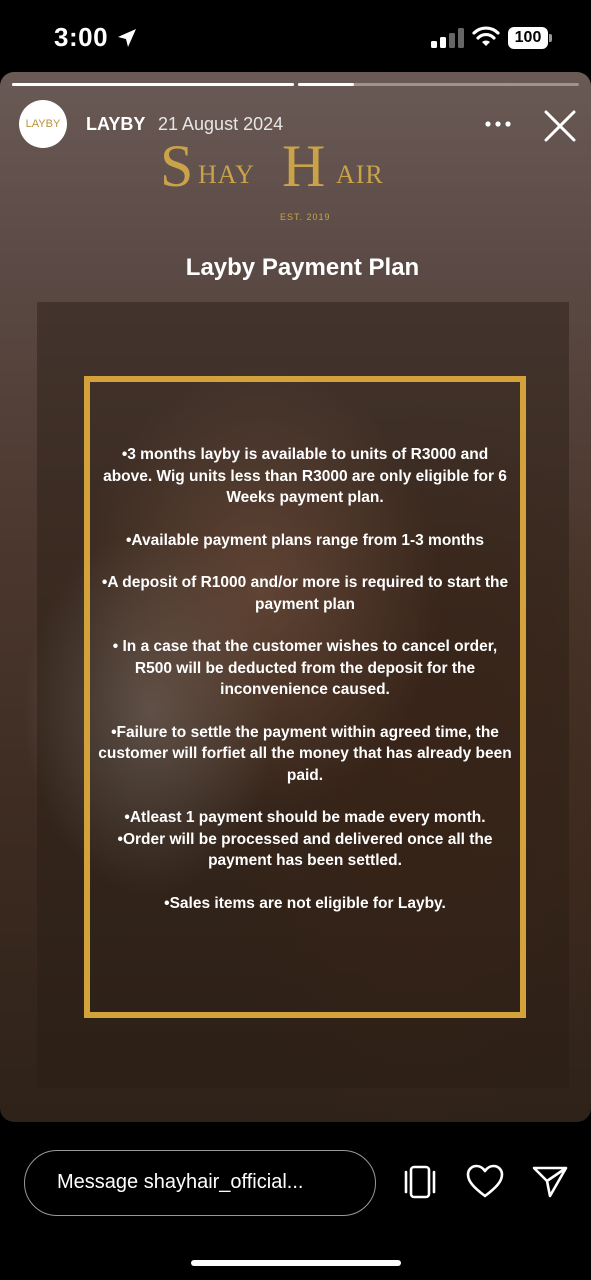 The width and height of the screenshot is (591, 1280). I want to click on logo-letter-s: S, so click(177, 166).